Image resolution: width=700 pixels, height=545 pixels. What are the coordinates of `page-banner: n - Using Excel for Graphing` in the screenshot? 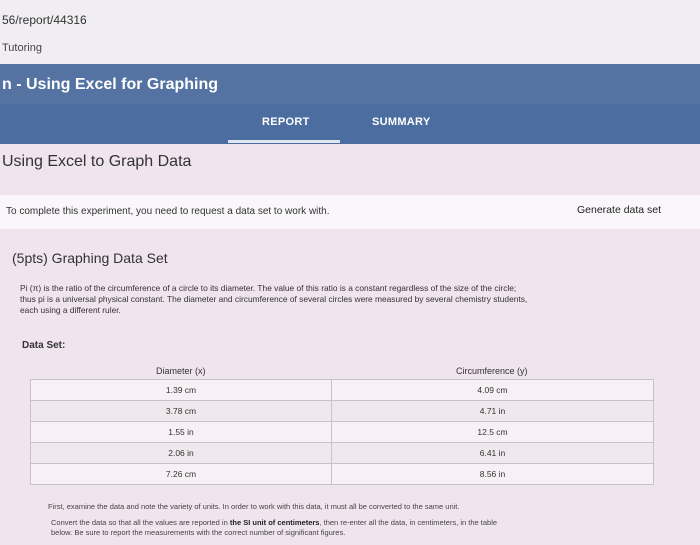 It's located at (350, 84).